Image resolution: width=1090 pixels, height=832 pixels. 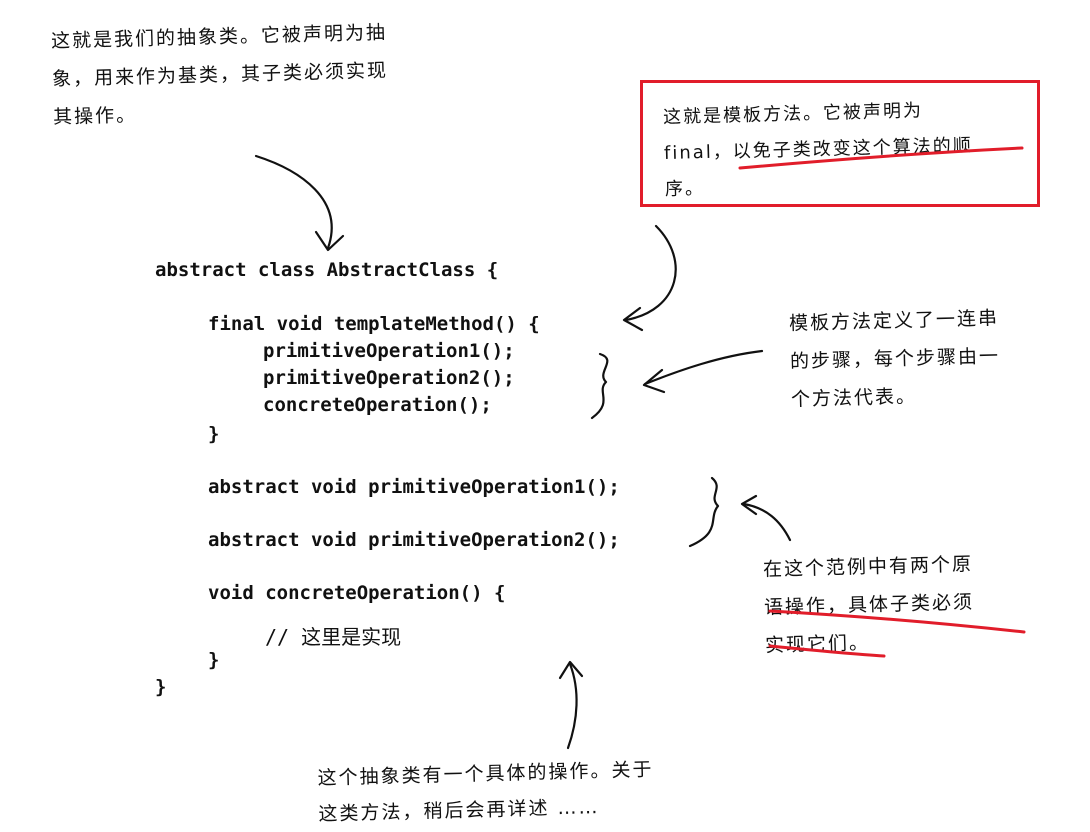 I want to click on note-template-method: 这就是模板方法。它被声明为 final，以免子类改变这个算法的顺 序。, so click(x=819, y=150).